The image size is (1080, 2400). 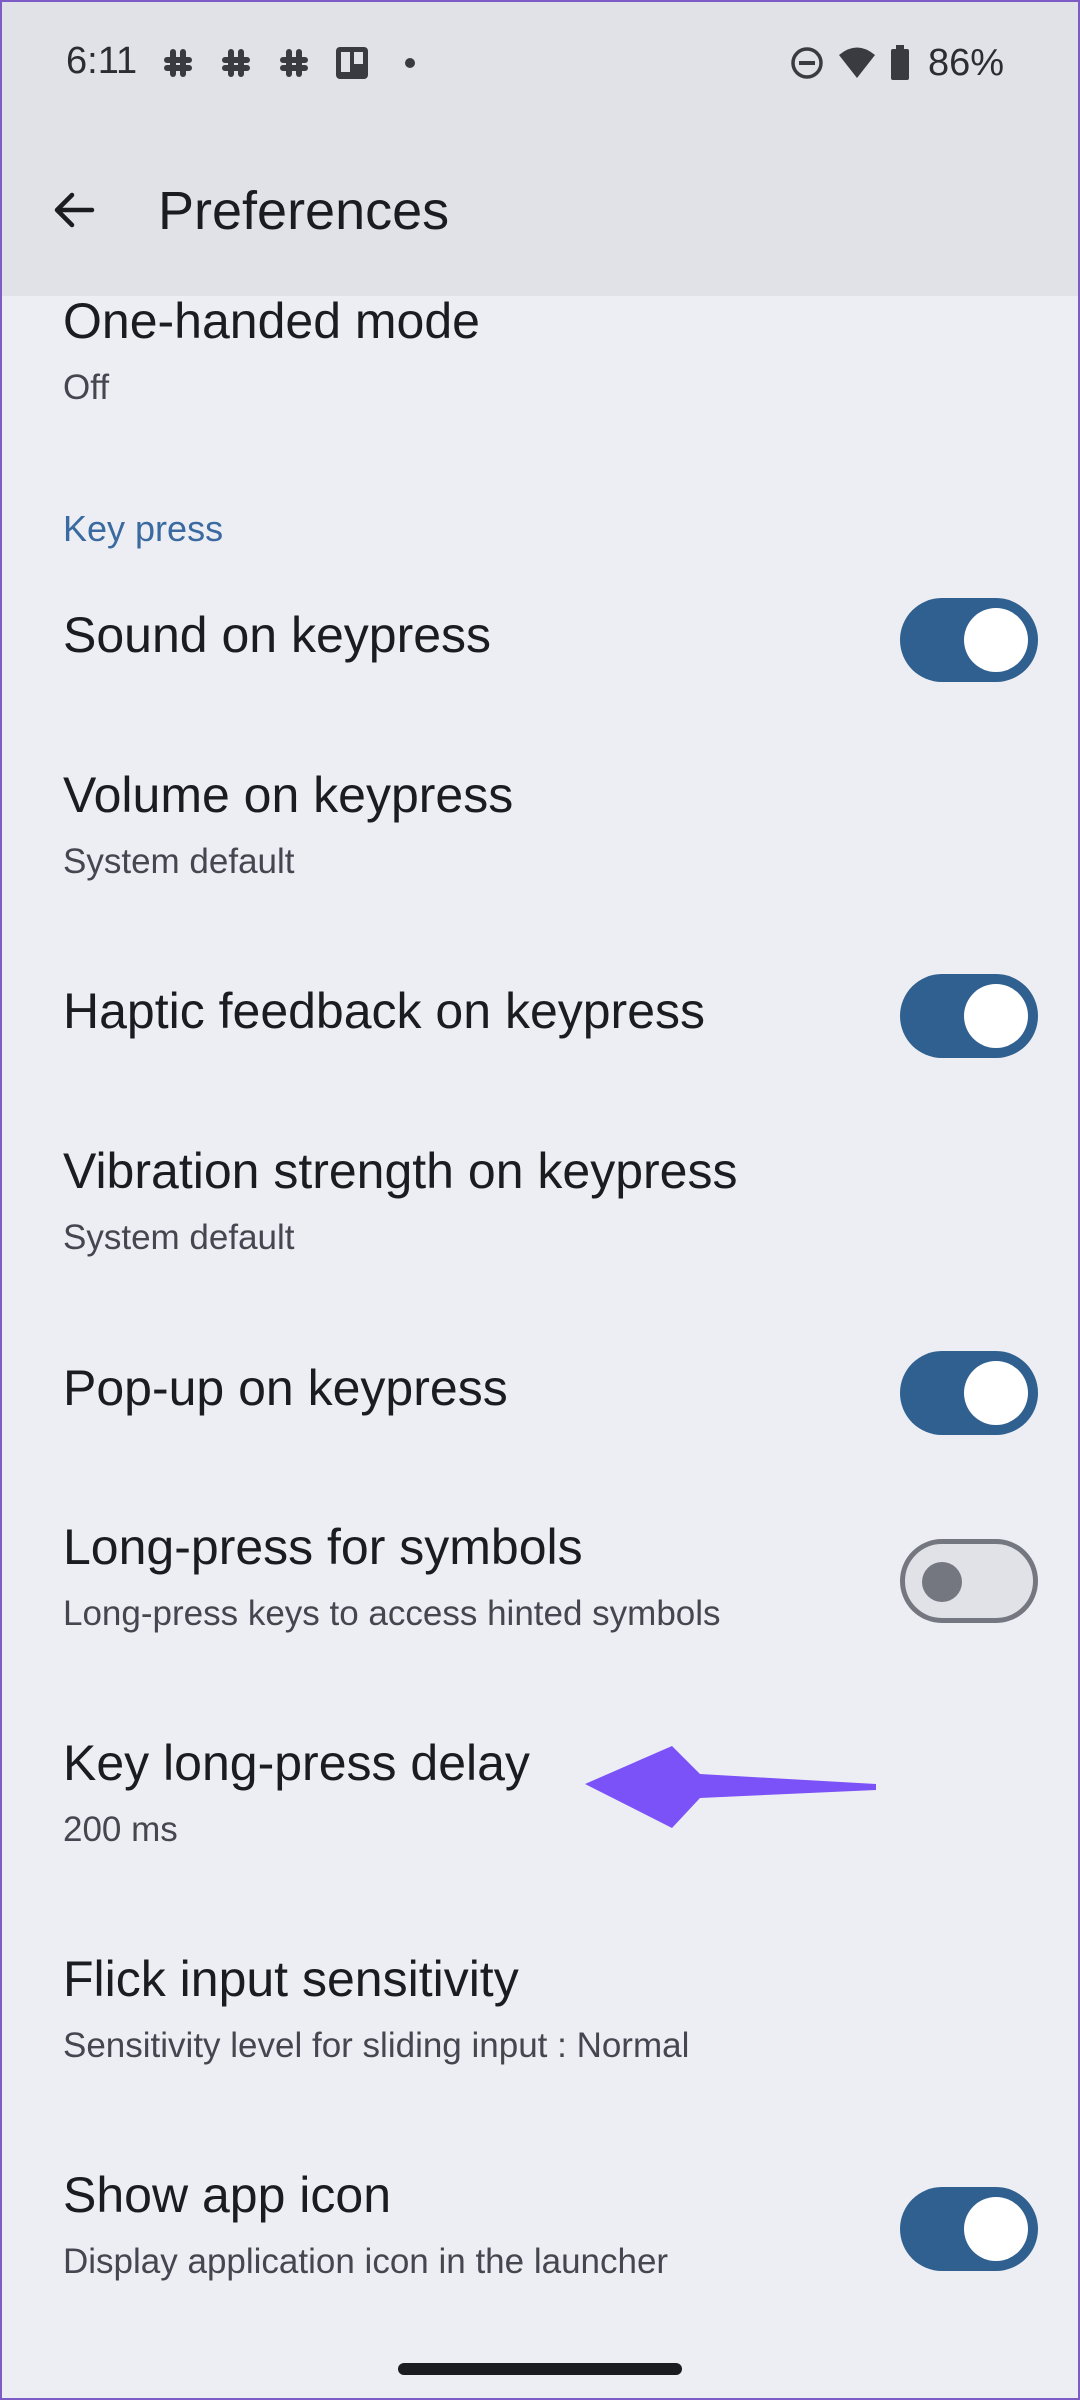 I want to click on setting-title: Pop-up on keypress, so click(x=285, y=1388).